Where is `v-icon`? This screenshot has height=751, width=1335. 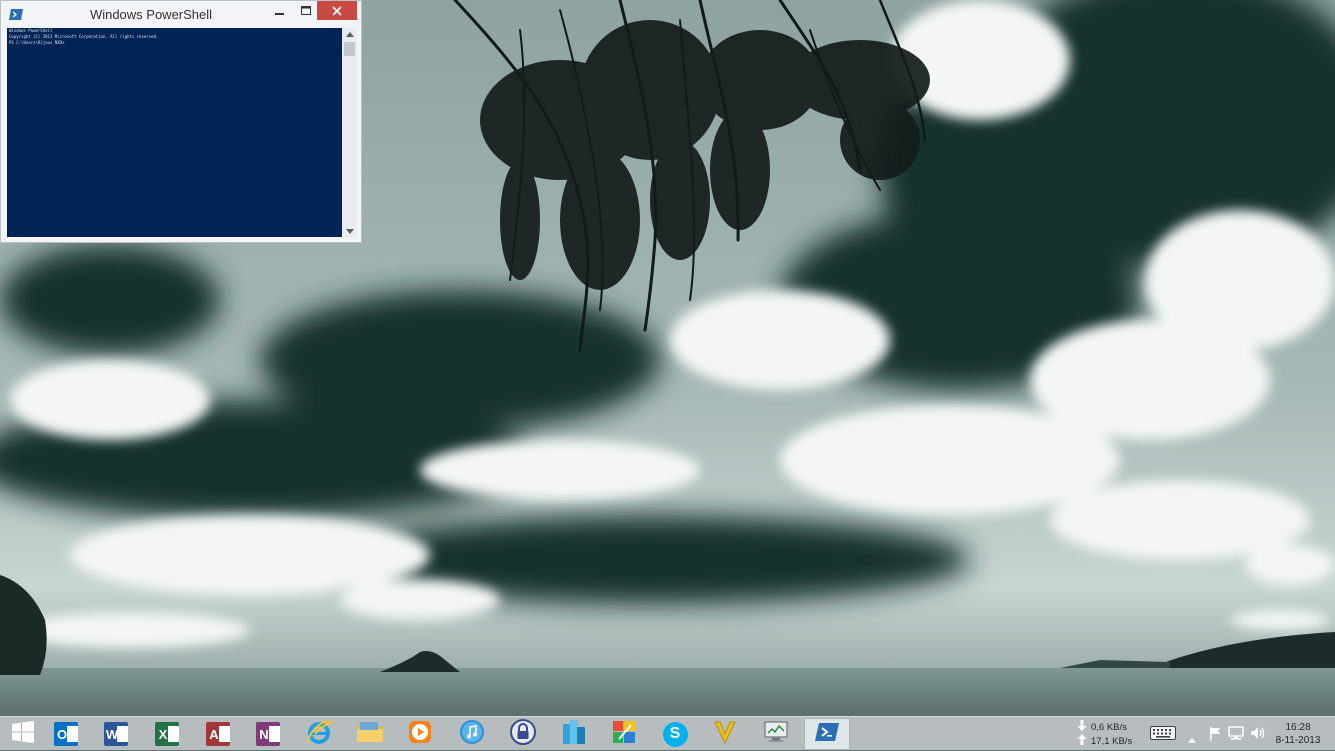 v-icon is located at coordinates (725, 734).